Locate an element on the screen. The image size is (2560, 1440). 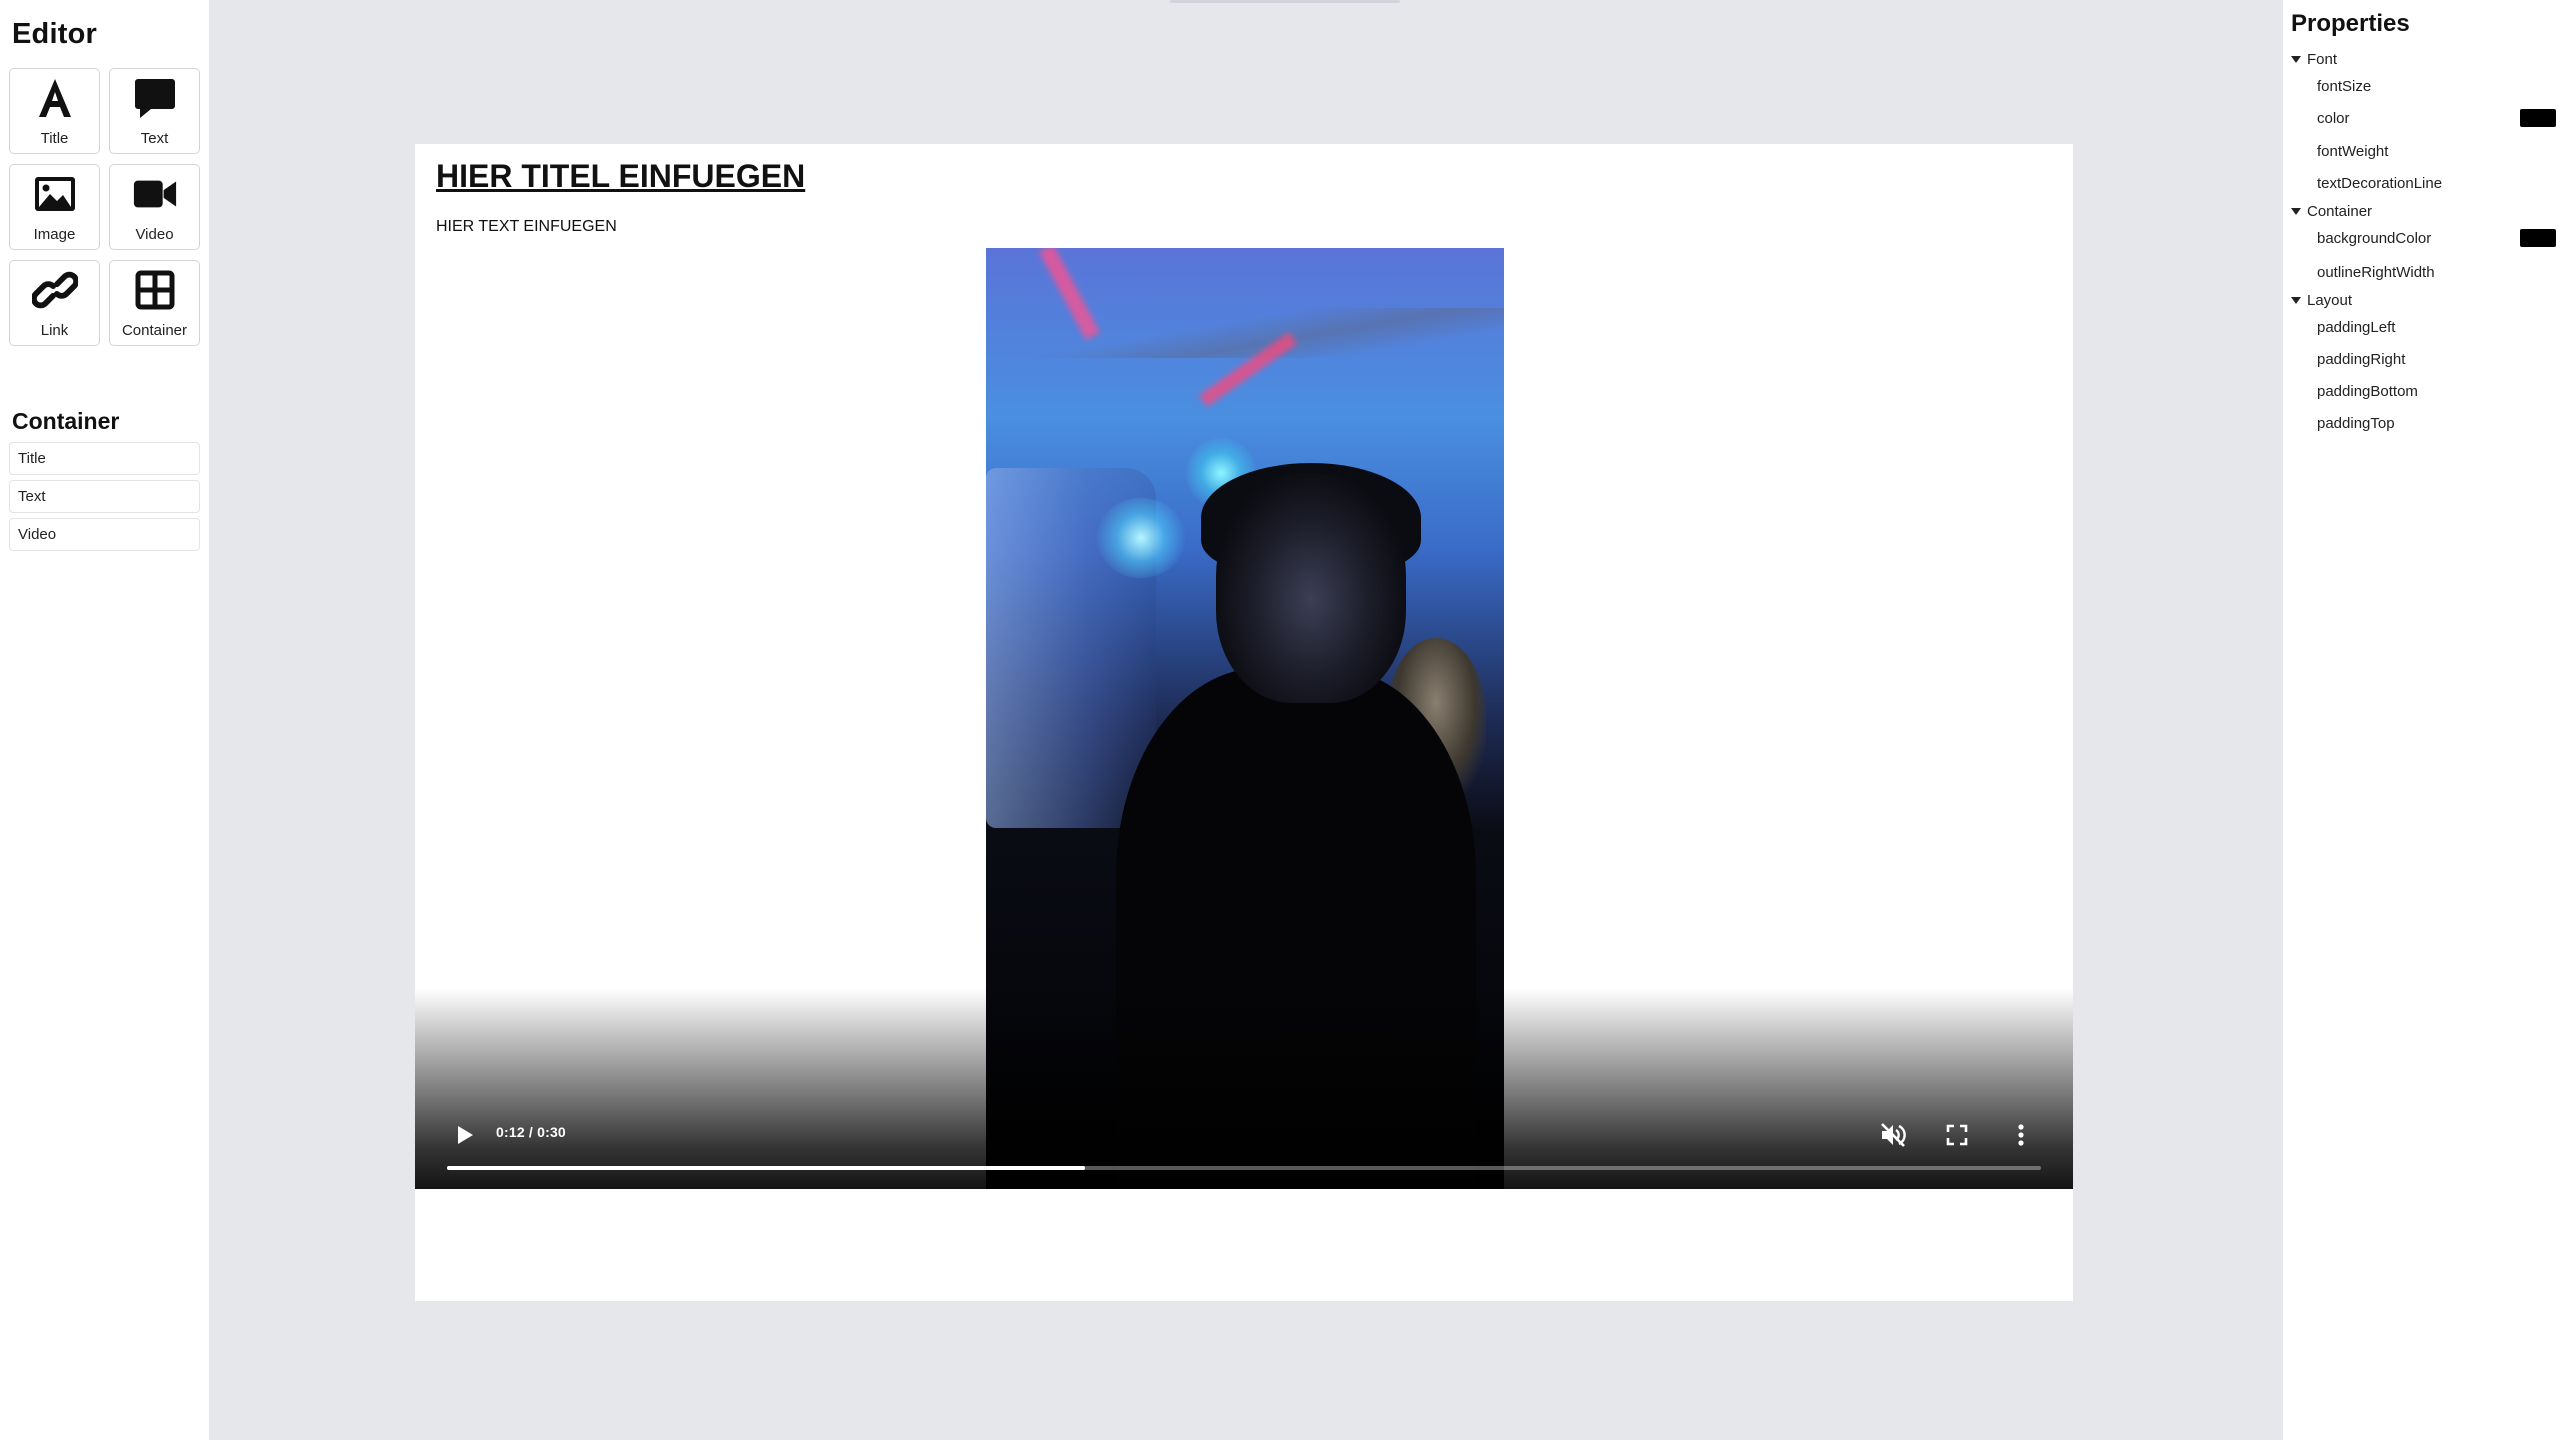
tool-video-button: Video is located at coordinates (154, 207).